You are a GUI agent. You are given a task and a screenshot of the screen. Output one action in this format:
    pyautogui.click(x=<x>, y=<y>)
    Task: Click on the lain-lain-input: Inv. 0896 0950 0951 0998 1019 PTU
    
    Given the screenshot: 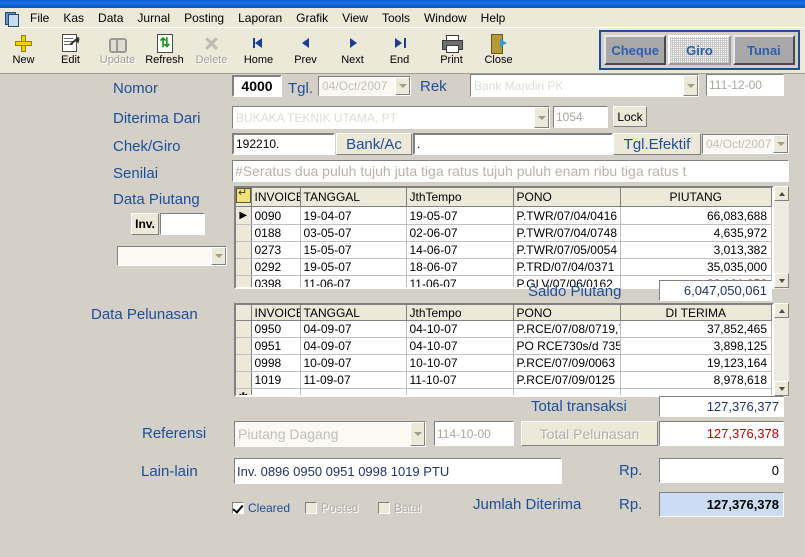 What is the action you would take?
    pyautogui.click(x=398, y=471)
    